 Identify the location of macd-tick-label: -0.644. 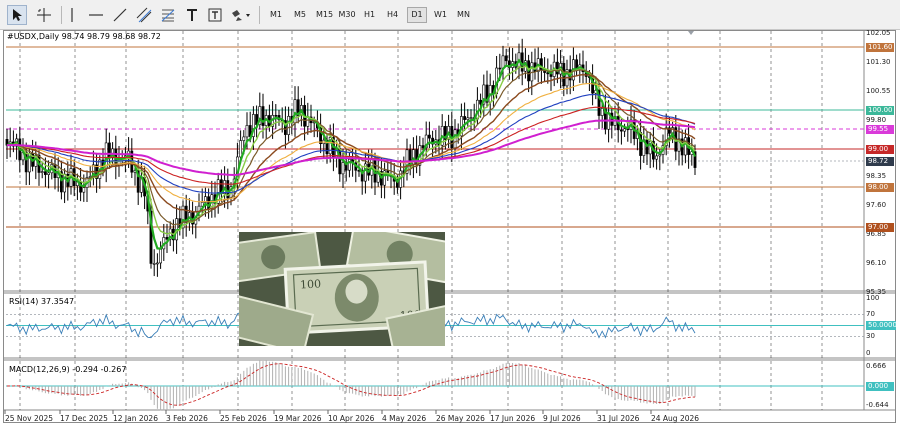
(877, 404).